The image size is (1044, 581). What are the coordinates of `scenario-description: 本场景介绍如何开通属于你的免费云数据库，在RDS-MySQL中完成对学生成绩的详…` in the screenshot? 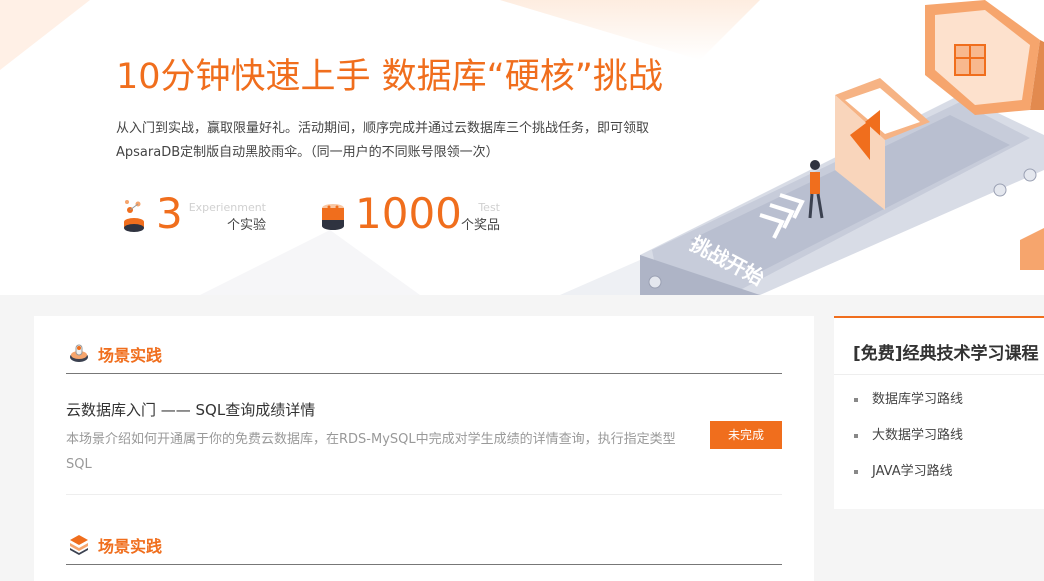 It's located at (371, 452).